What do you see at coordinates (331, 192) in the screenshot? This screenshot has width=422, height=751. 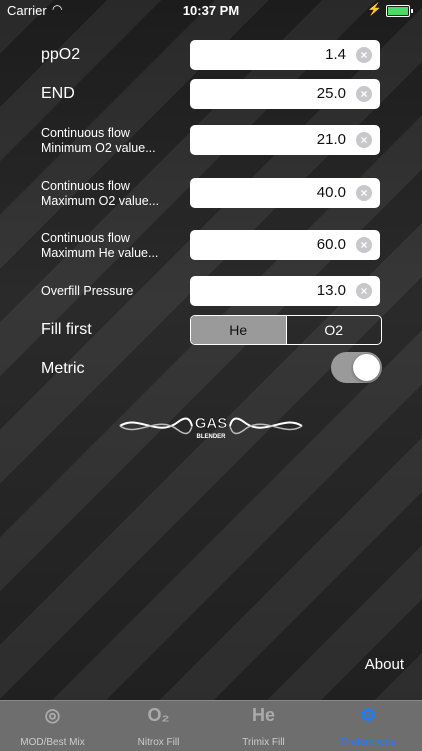 I see `max-o2-value: 40.0` at bounding box center [331, 192].